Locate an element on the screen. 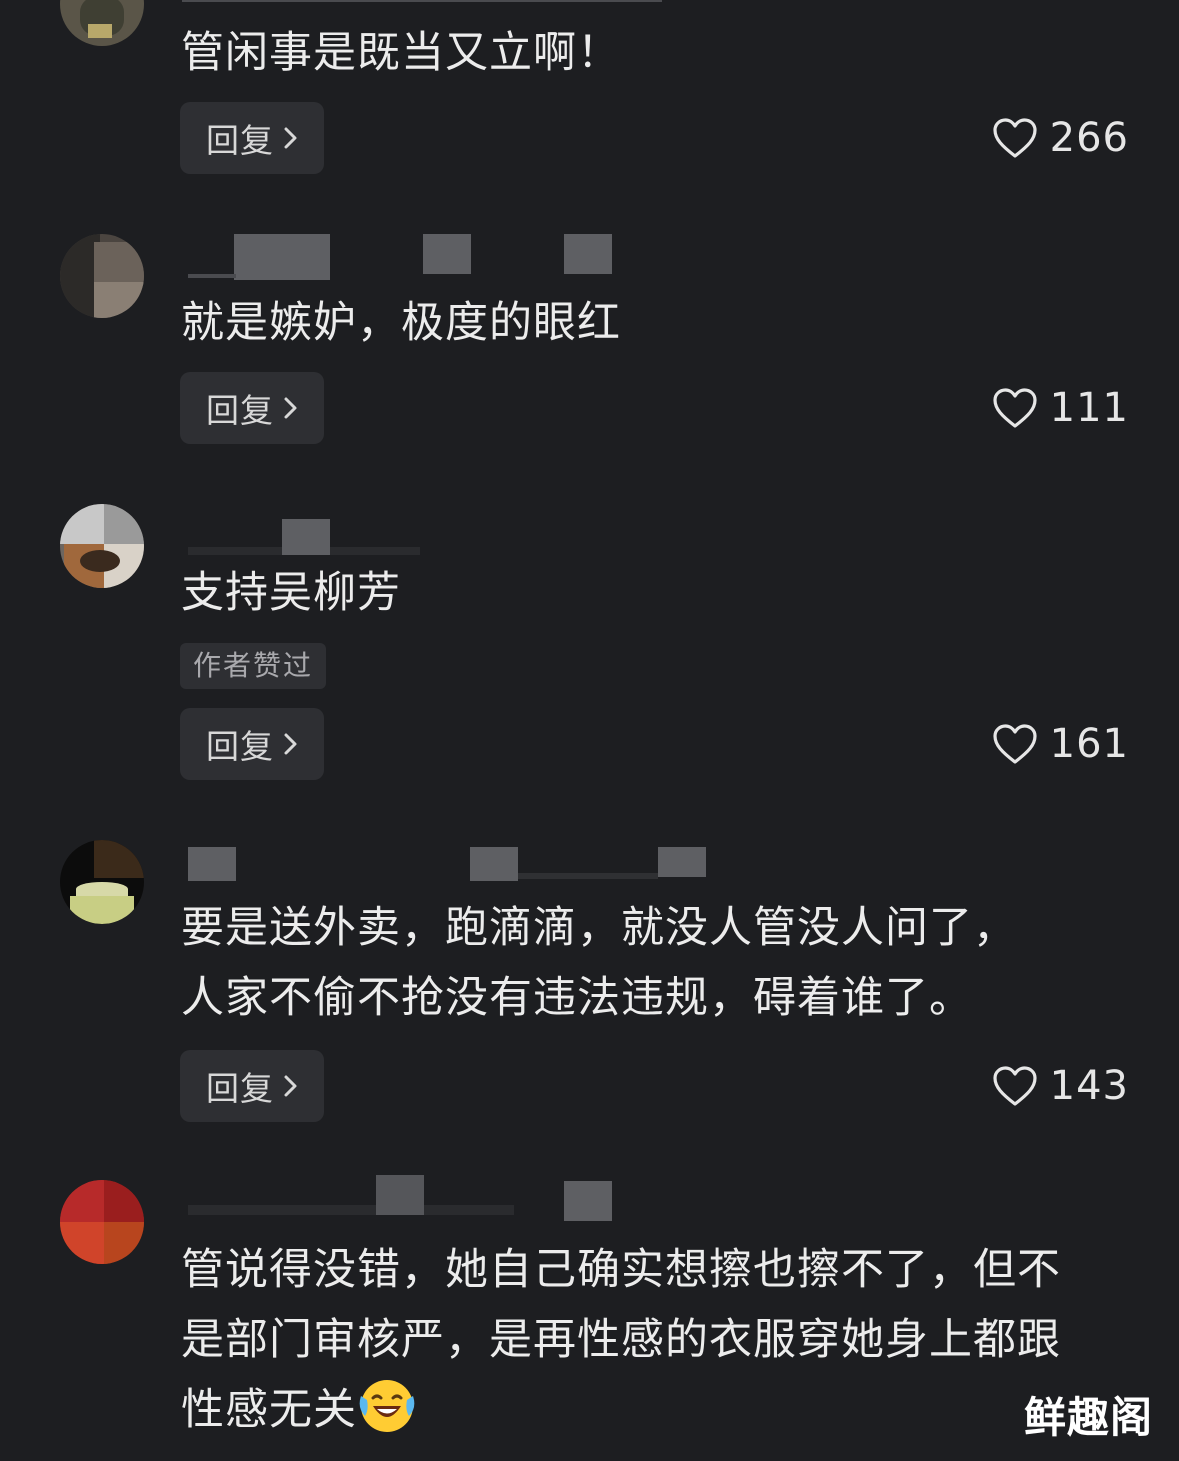 This screenshot has width=1179, height=1461. like-count: 111 is located at coordinates (1089, 408).